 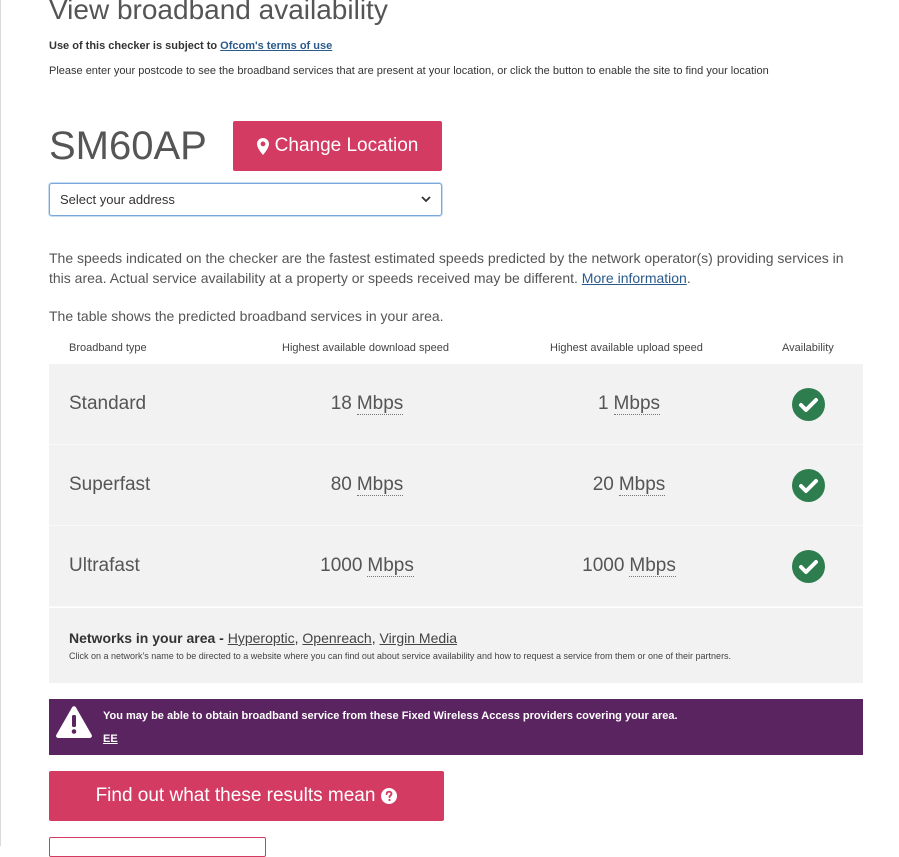 I want to click on header-download-speed: Highest available download speed, so click(x=365, y=348).